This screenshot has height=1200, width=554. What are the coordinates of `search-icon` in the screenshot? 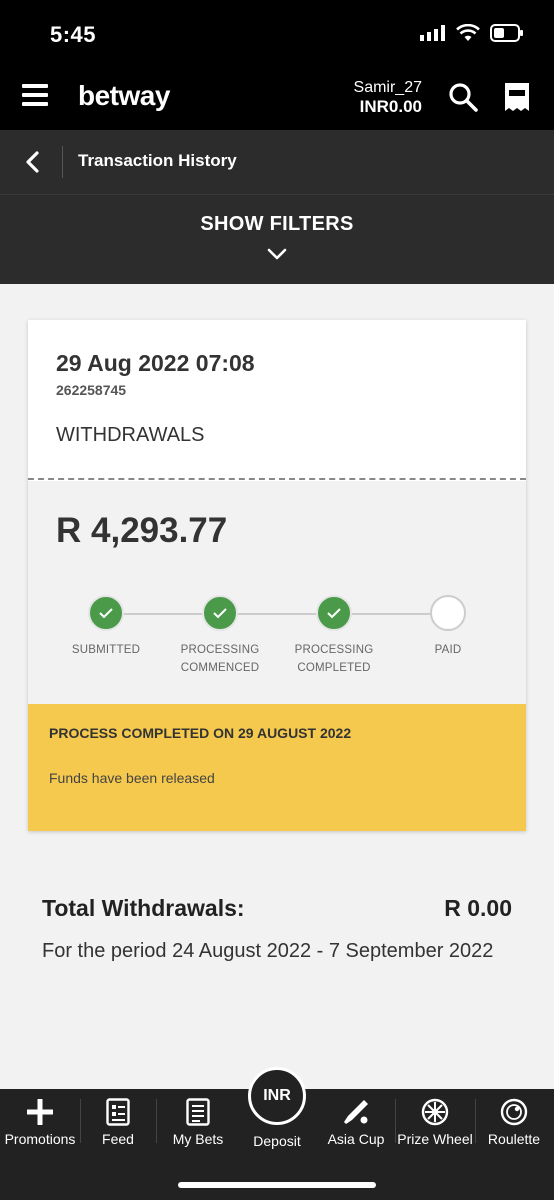 It's located at (463, 97).